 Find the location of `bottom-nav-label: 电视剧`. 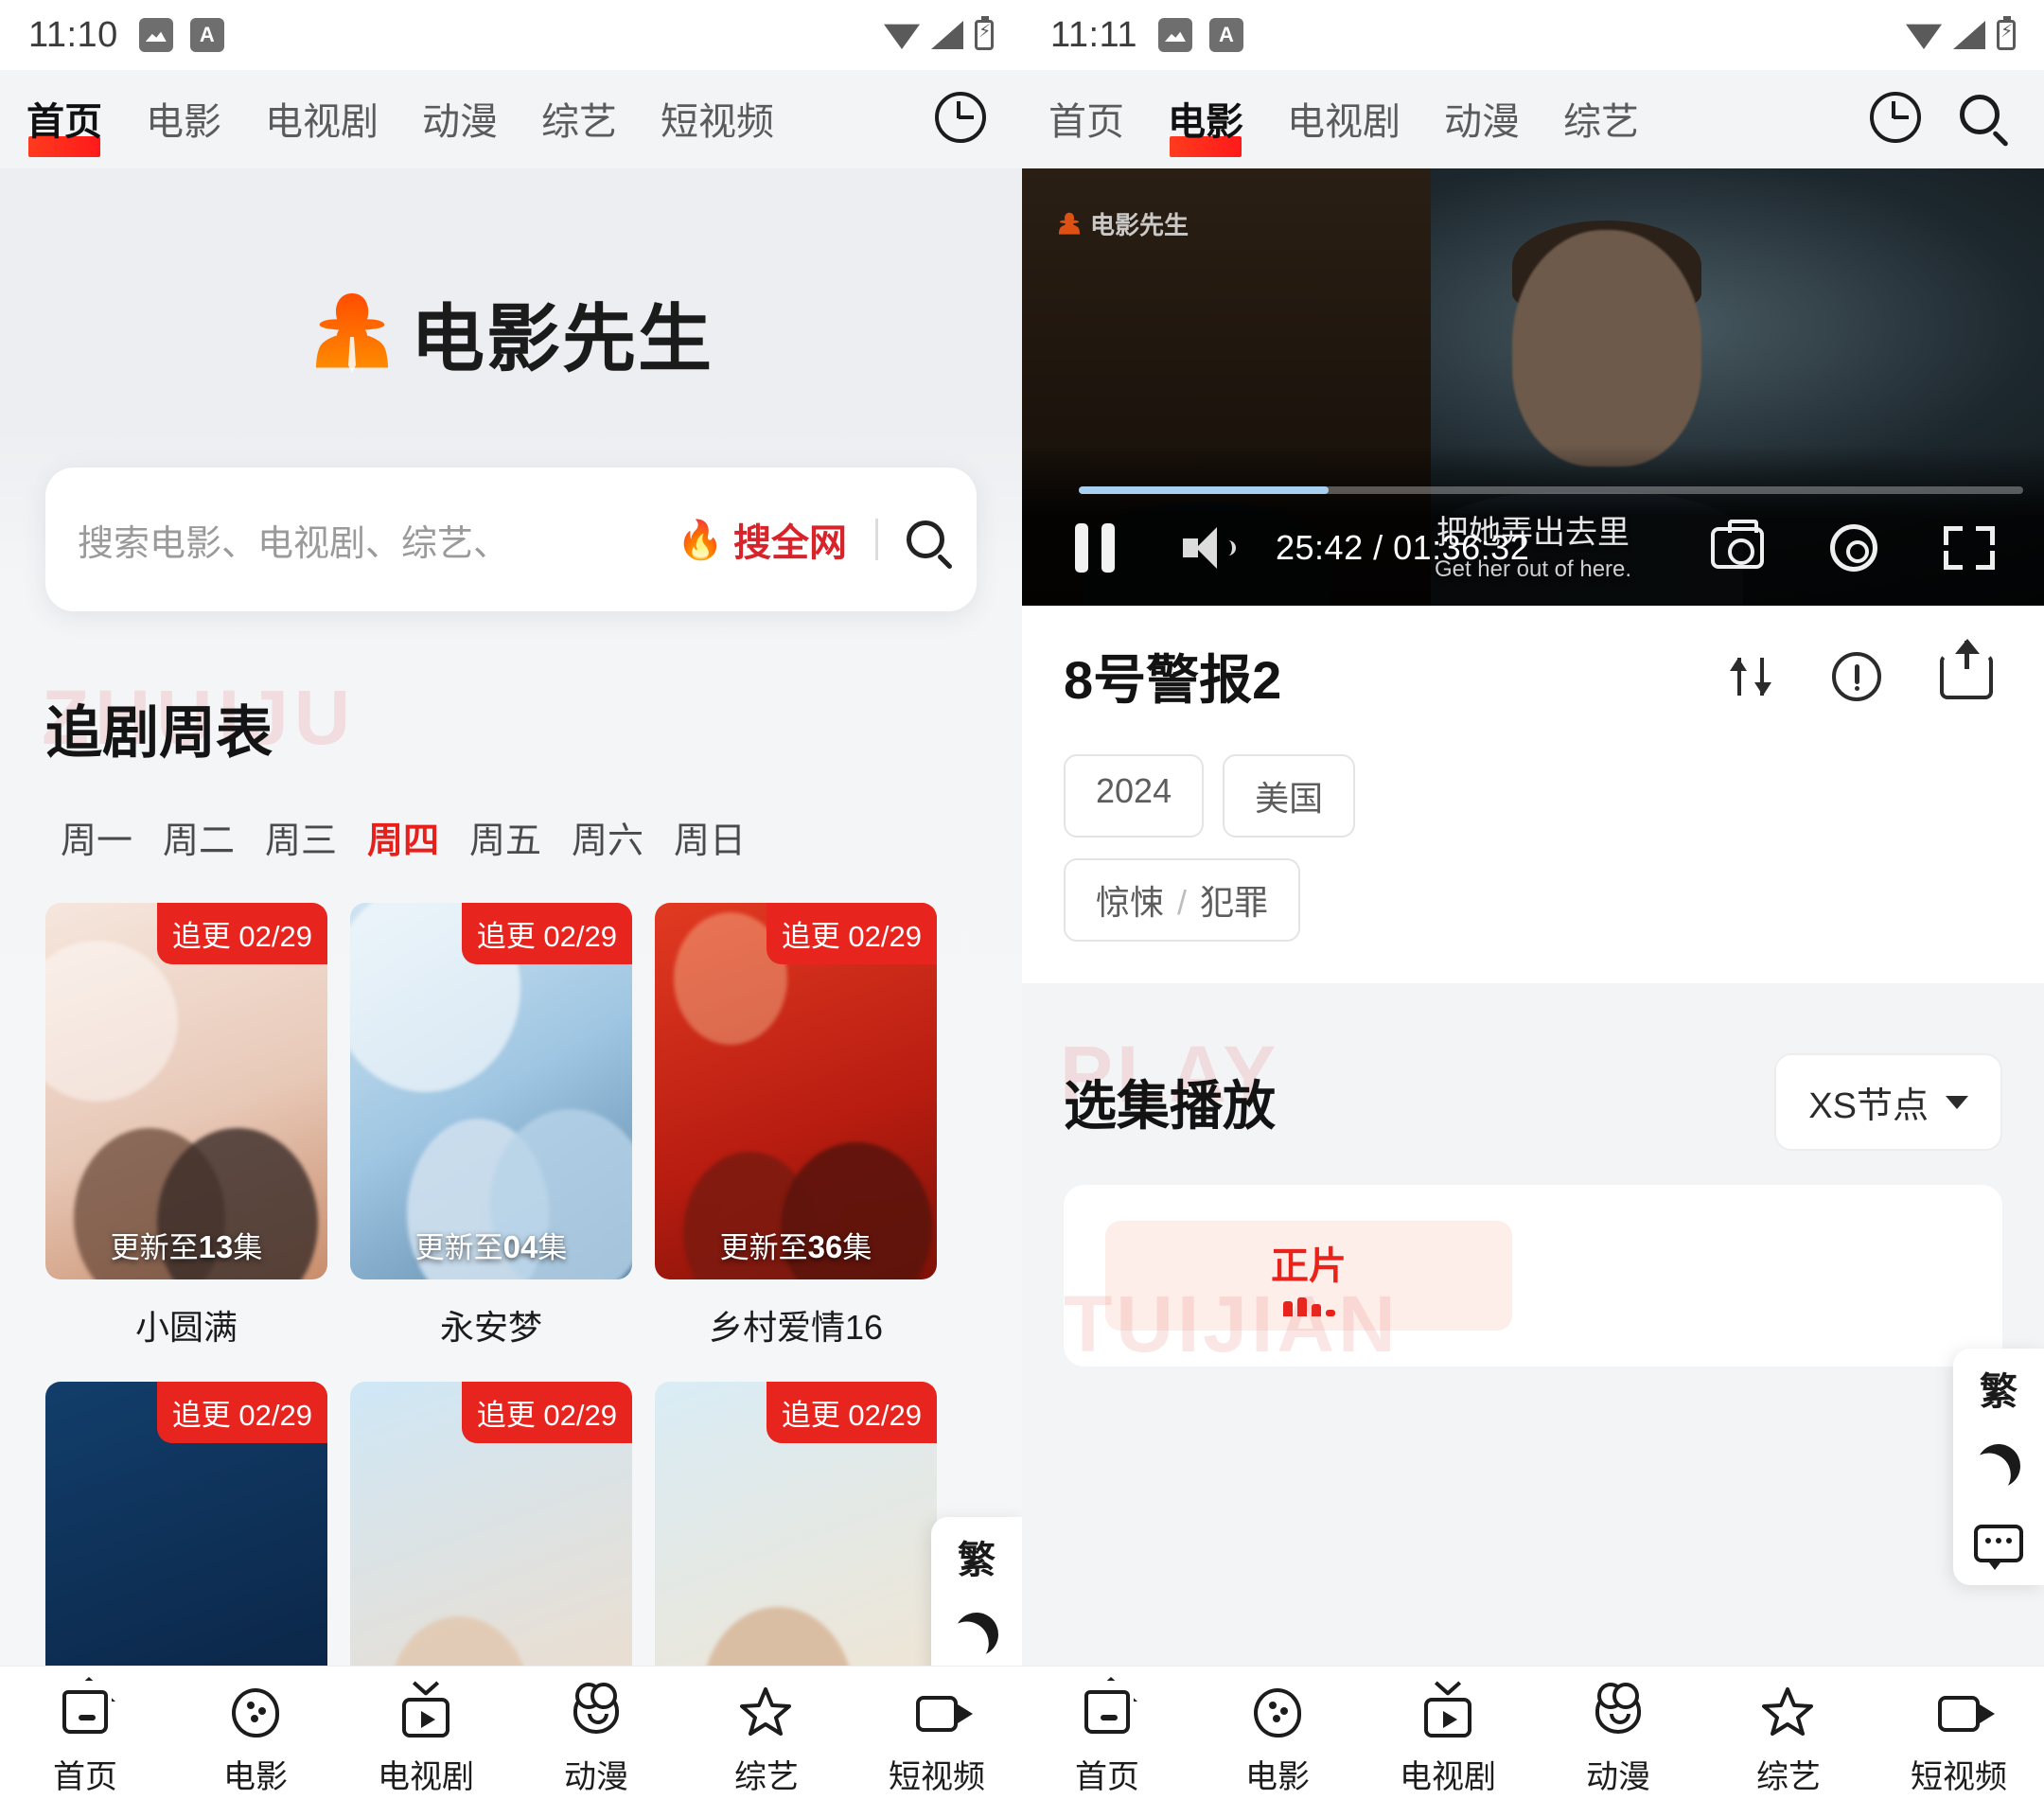

bottom-nav-label: 电视剧 is located at coordinates (426, 1777).